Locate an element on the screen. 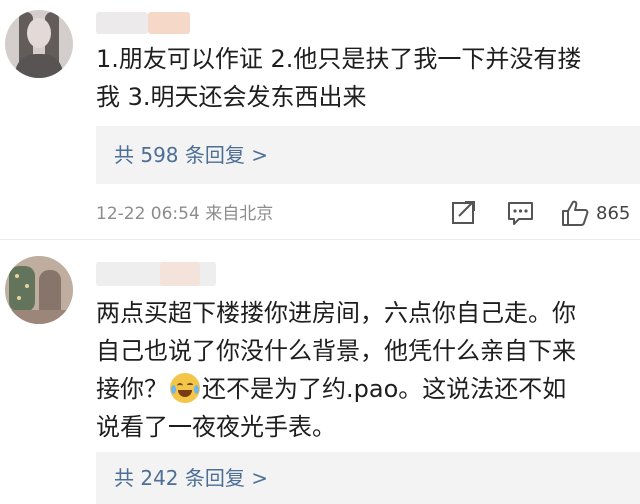 The height and width of the screenshot is (504, 640). like-count: 865 is located at coordinates (613, 213).